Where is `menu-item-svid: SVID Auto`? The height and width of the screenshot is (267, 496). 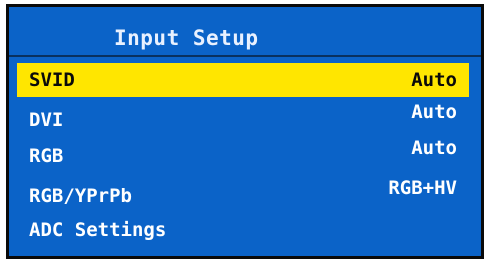 menu-item-svid: SVID Auto is located at coordinates (243, 80).